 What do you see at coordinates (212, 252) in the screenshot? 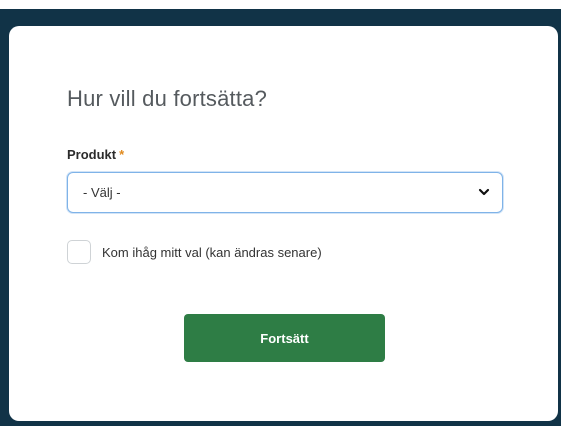
I see `remember-choice-label: Kom ihåg mitt val (kan ändras senare)` at bounding box center [212, 252].